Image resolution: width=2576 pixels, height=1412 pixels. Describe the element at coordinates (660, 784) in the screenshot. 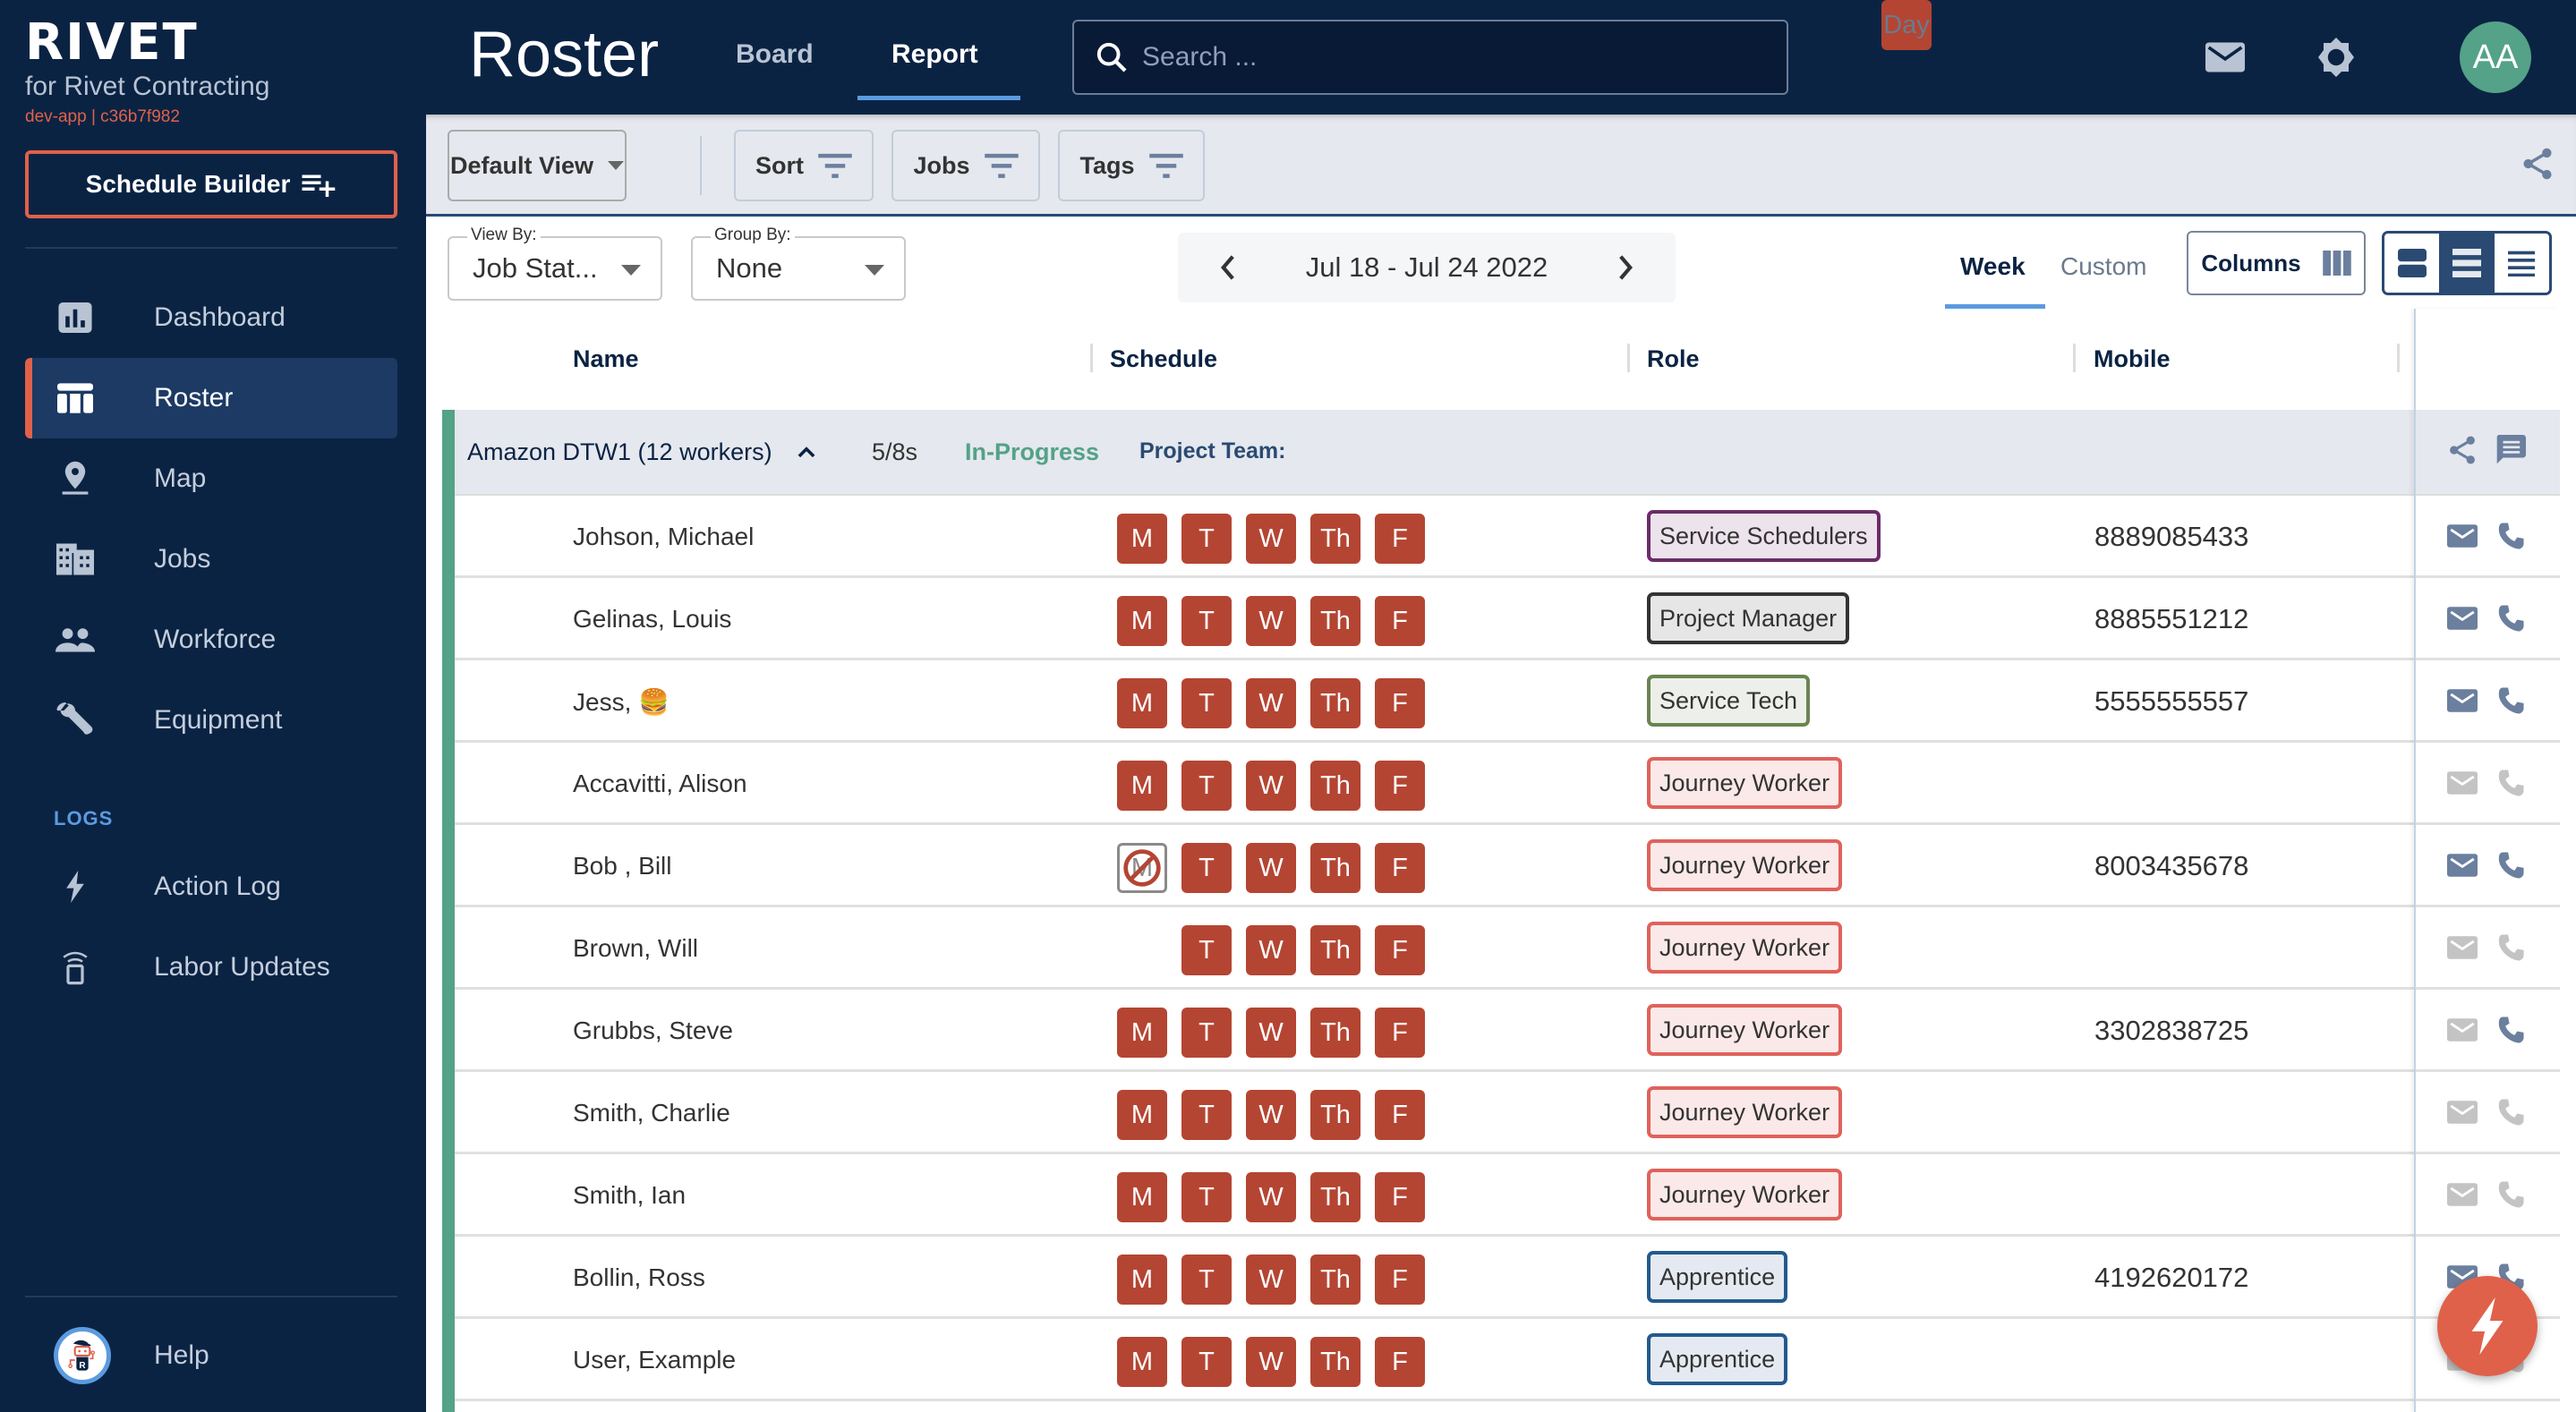

I see `worker-name: Accavitti, Alison` at that location.